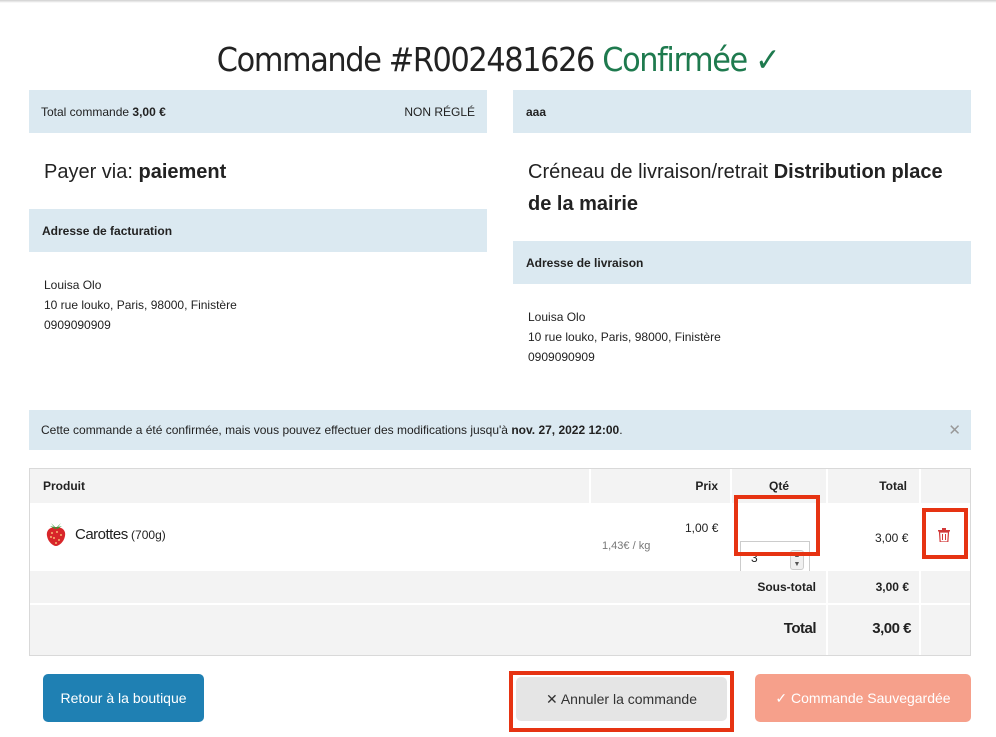 Image resolution: width=996 pixels, height=737 pixels. What do you see at coordinates (56, 537) in the screenshot?
I see `strawberry-icon` at bounding box center [56, 537].